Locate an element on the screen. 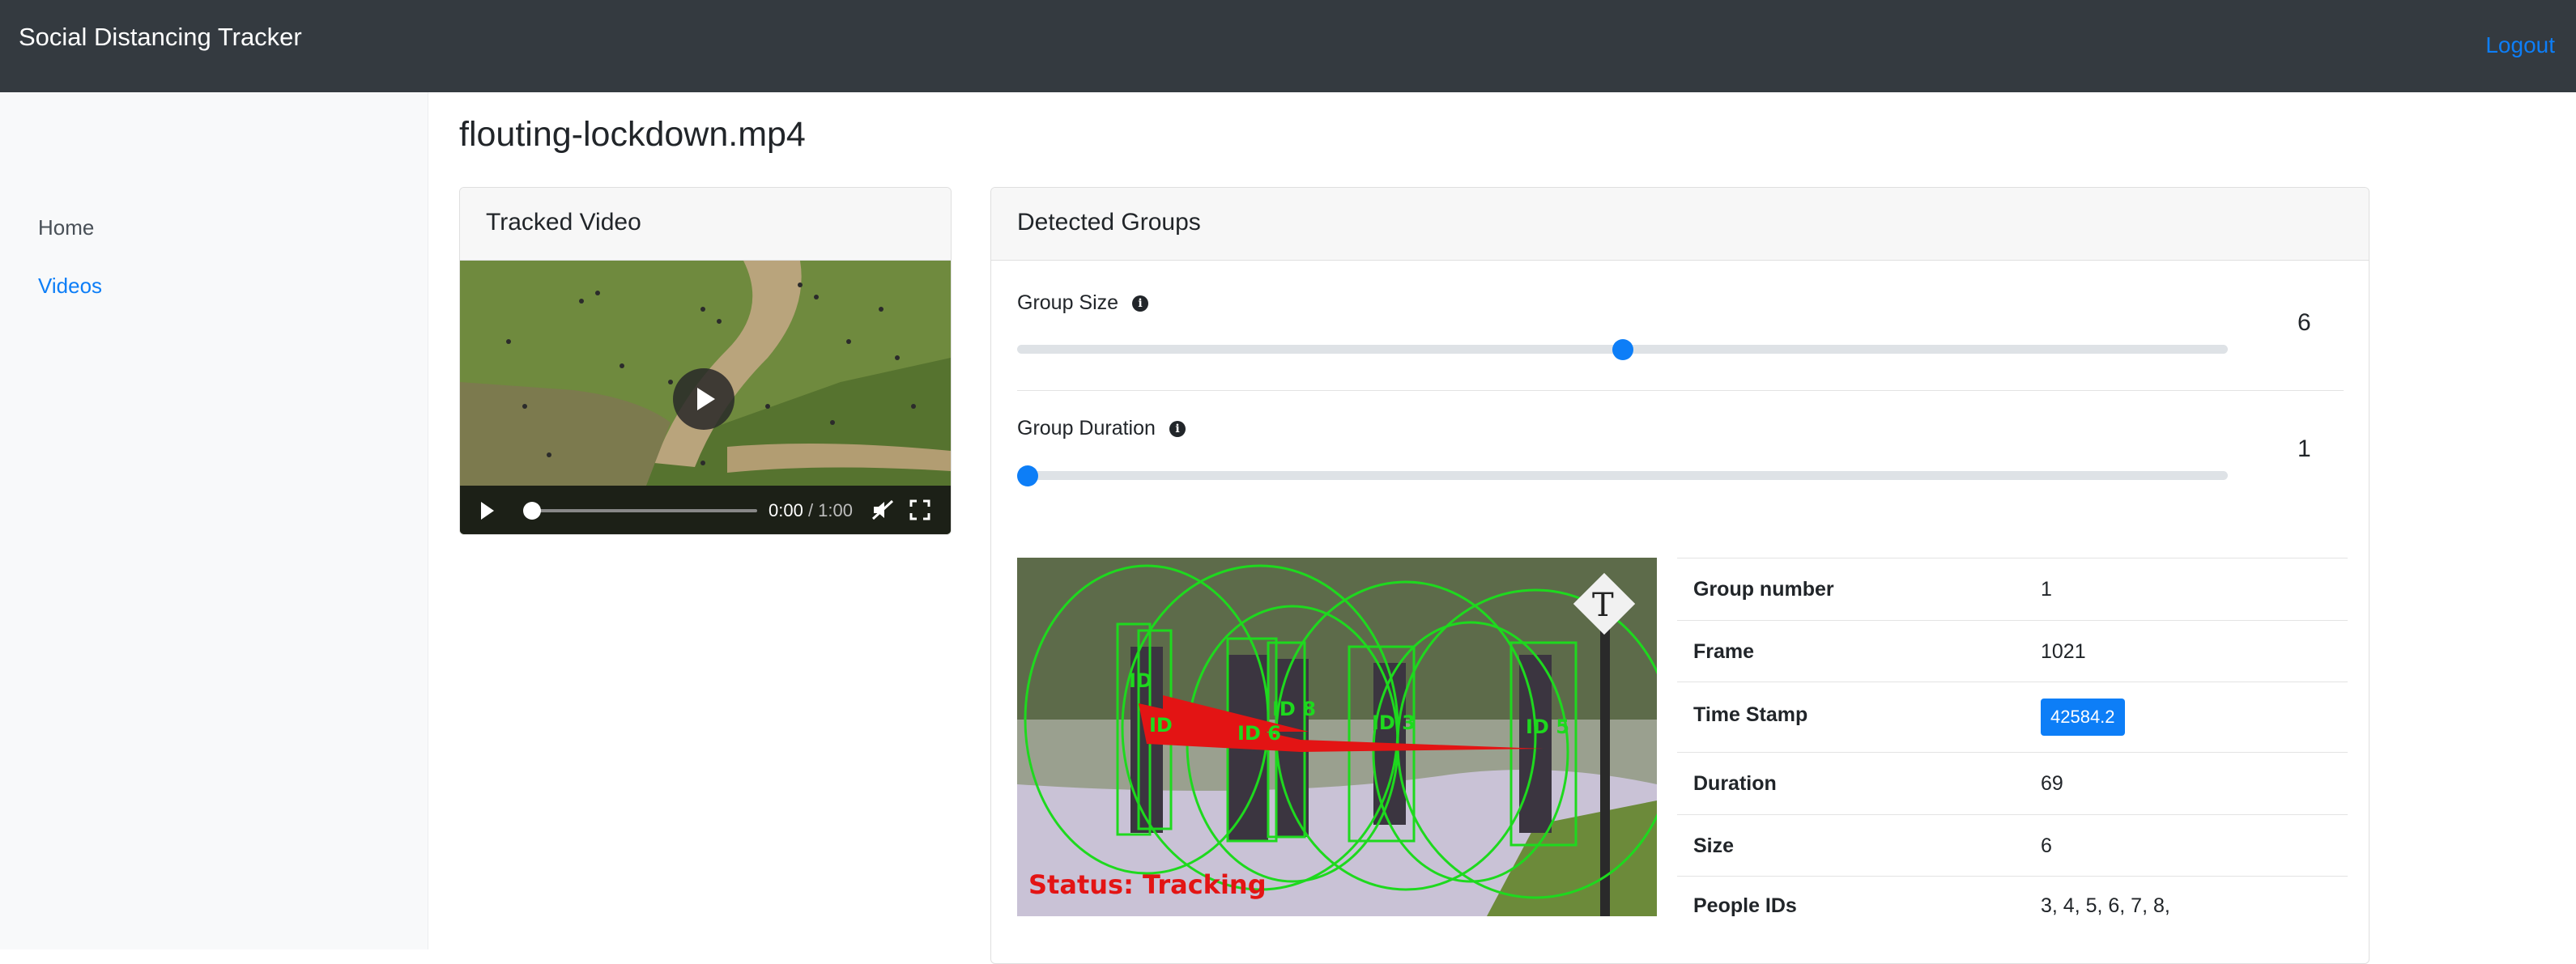 Image resolution: width=2576 pixels, height=964 pixels. table-row: Group number 1 is located at coordinates (2012, 589).